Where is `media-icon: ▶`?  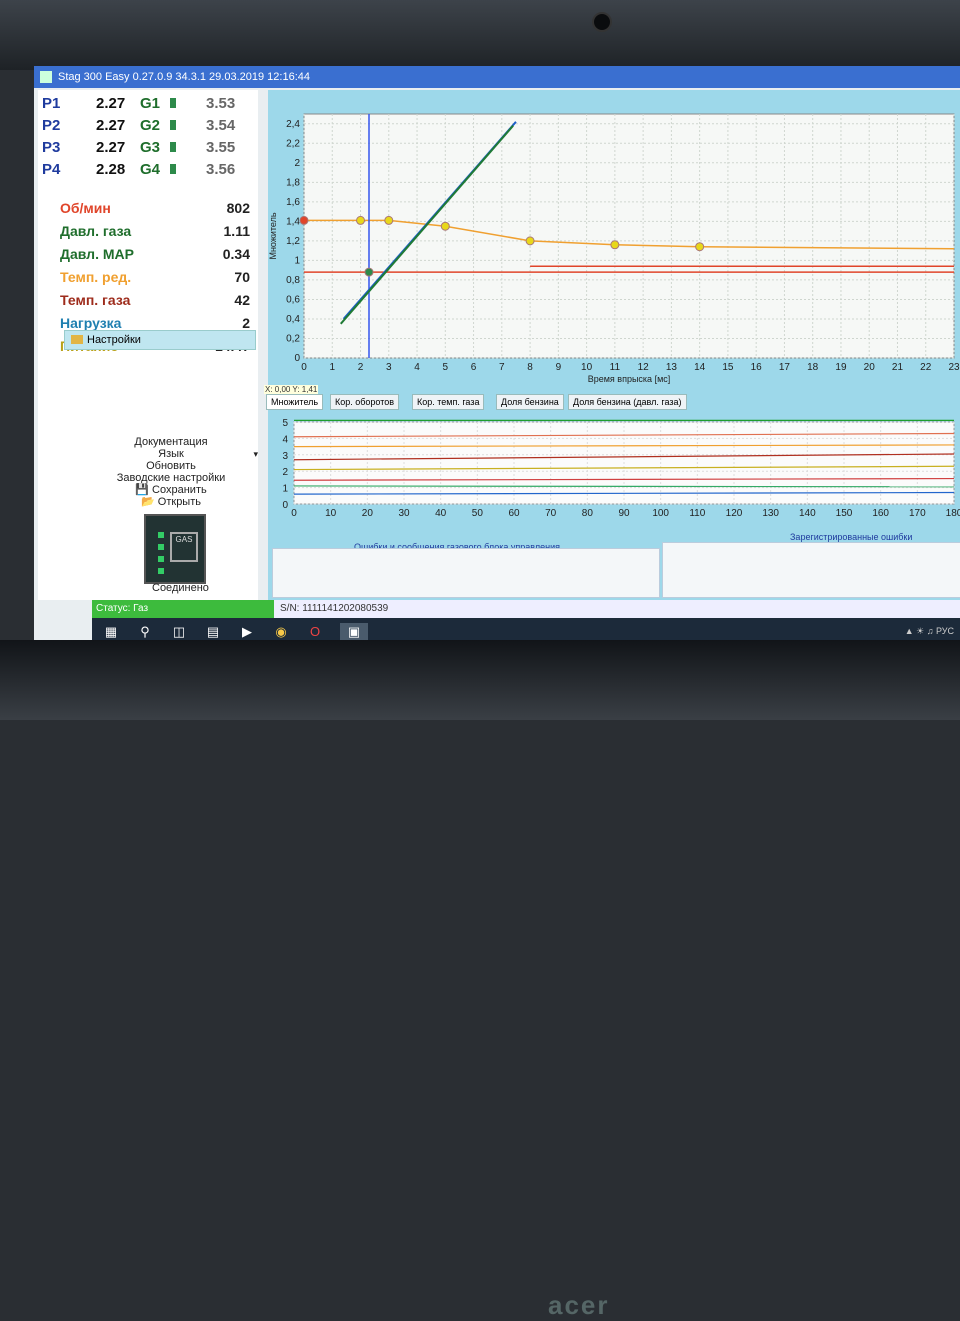
media-icon: ▶ is located at coordinates (247, 632).